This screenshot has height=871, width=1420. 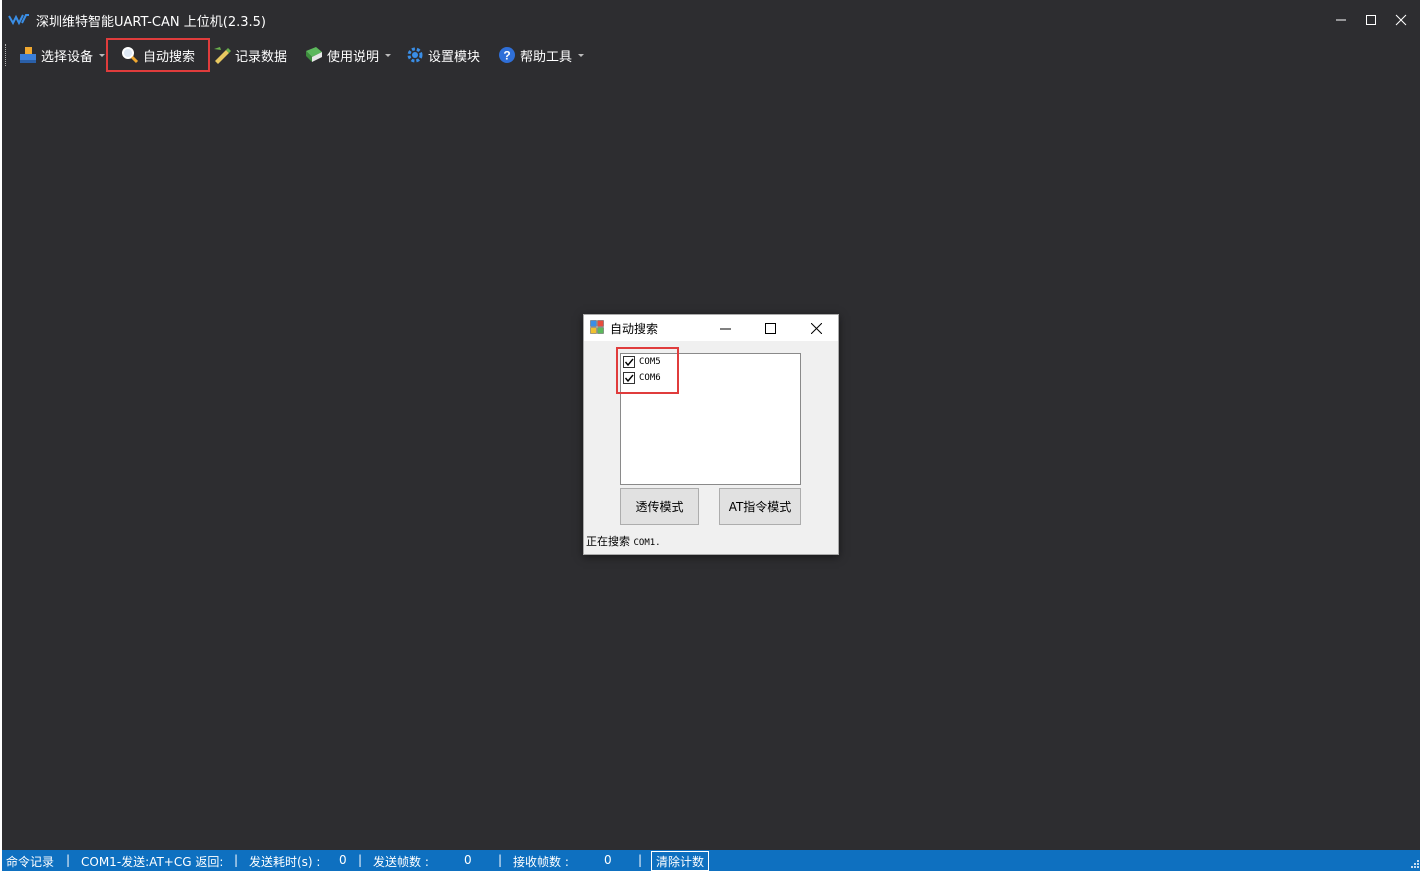 I want to click on toolbar-grip, so click(x=6, y=55).